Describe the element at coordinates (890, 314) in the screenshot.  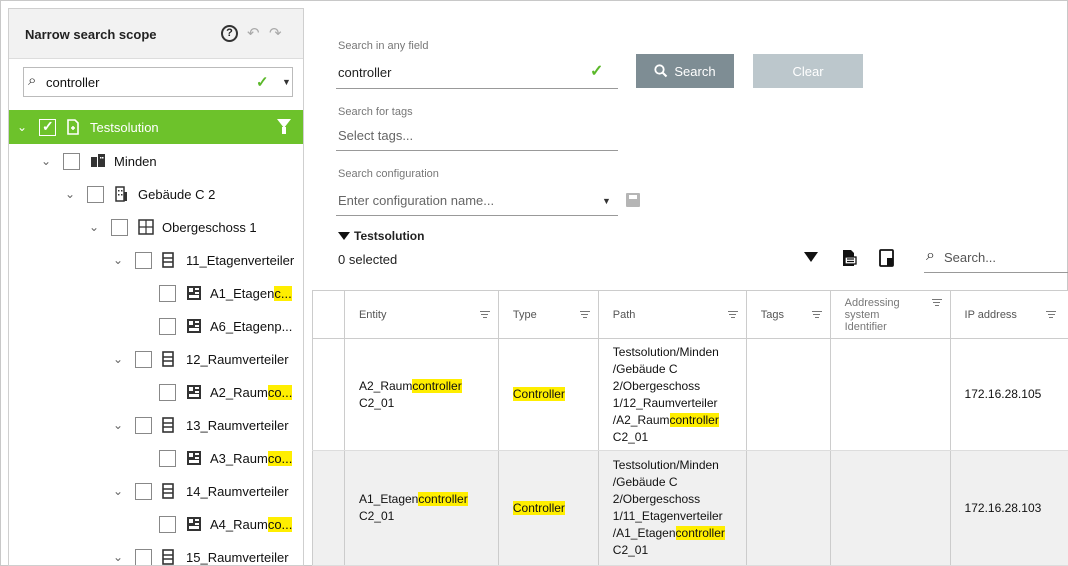
I see `column-header-addressing-id: Addressing system Identifier` at that location.